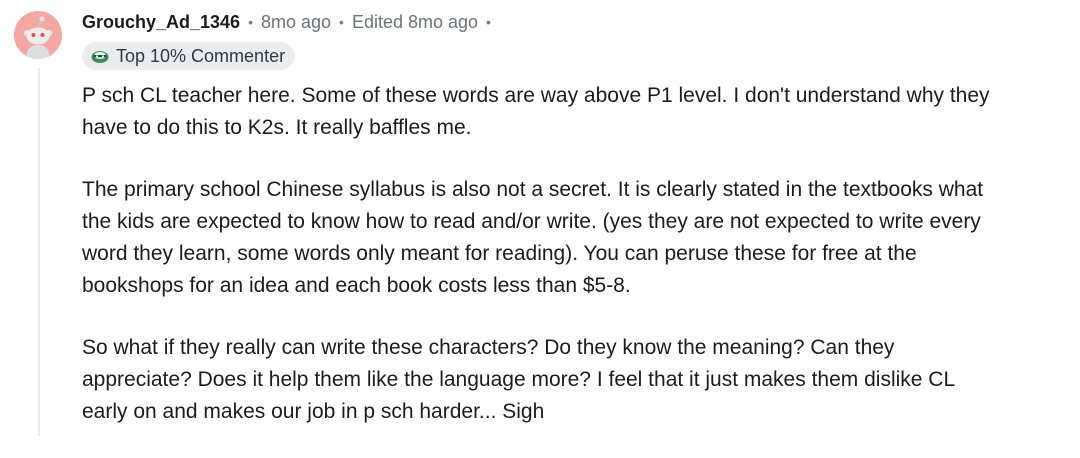 The image size is (1080, 458). I want to click on snoo-avatar-icon, so click(38, 35).